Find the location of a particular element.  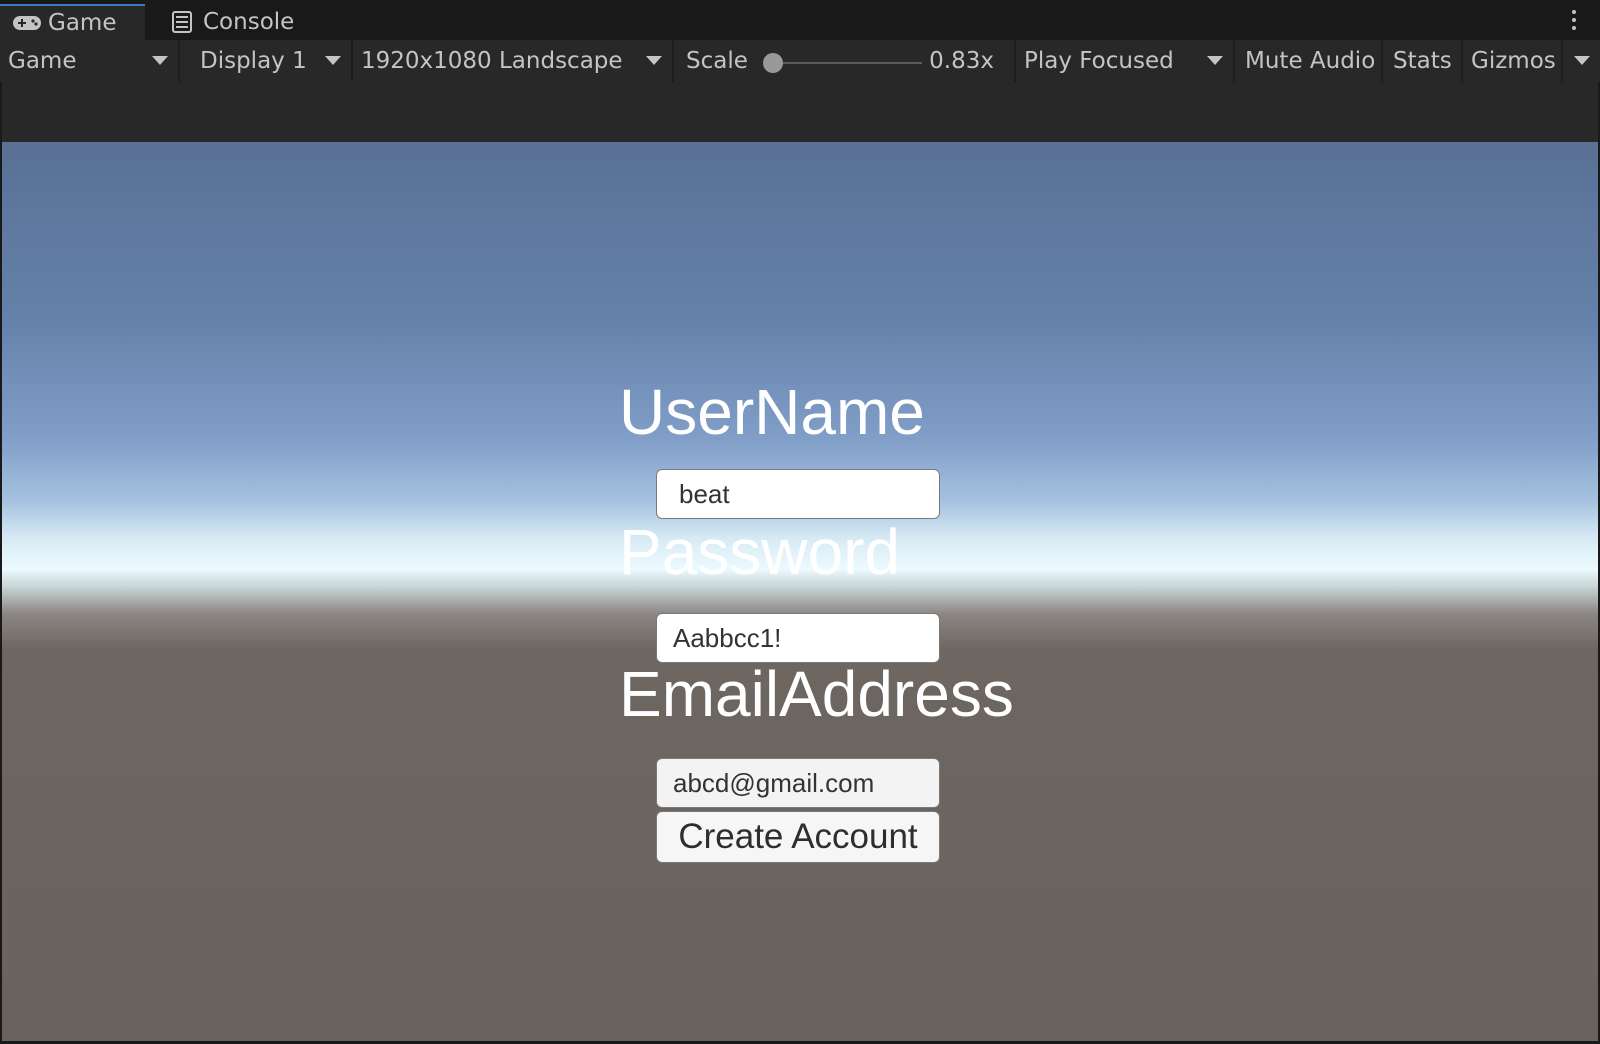

tab-game: Game is located at coordinates (72, 22).